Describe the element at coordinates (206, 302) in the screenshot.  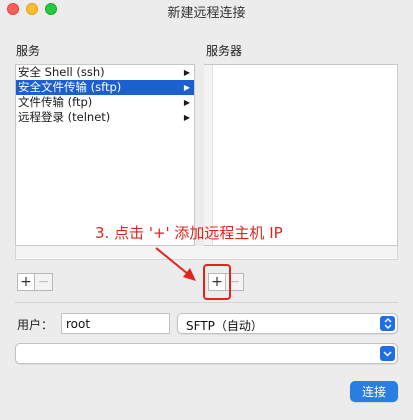
I see `divider` at that location.